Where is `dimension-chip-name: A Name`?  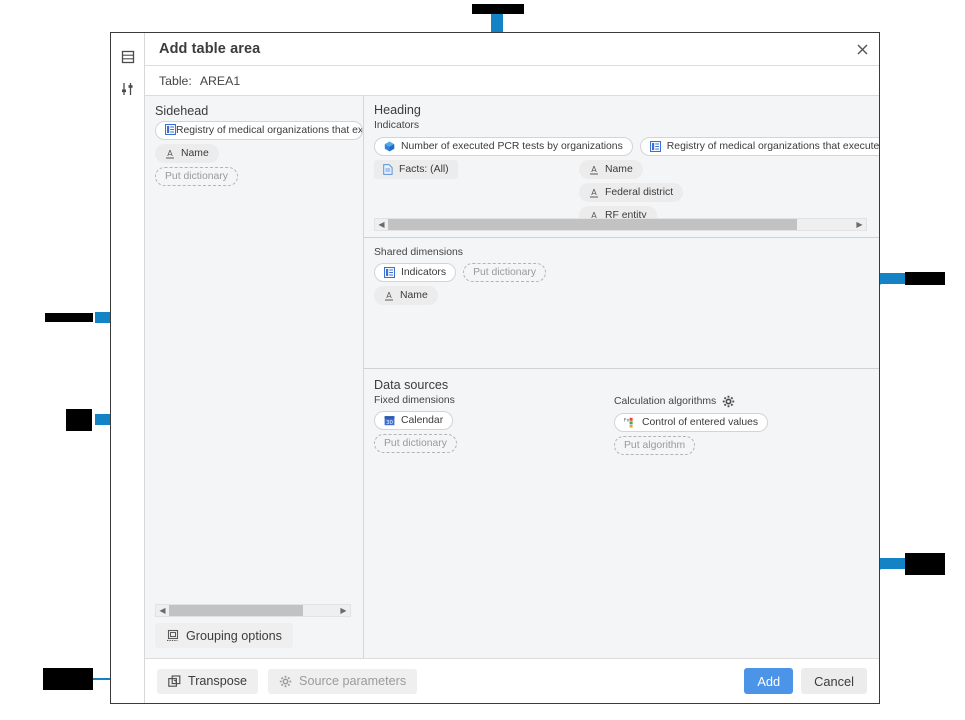
dimension-chip-name: A Name is located at coordinates (611, 169).